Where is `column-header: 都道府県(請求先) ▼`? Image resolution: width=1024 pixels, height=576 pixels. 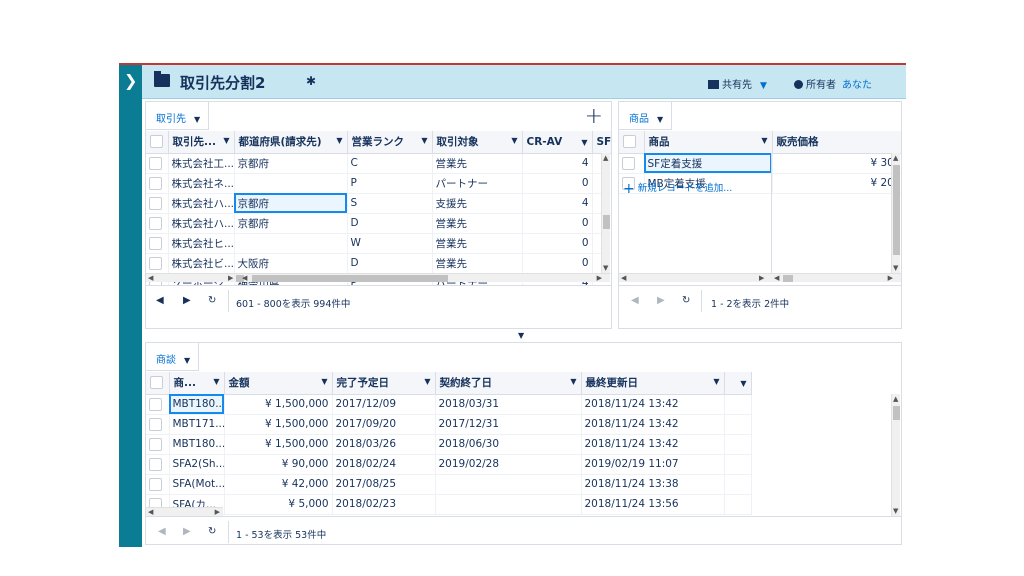 column-header: 都道府県(請求先) ▼ is located at coordinates (291, 142).